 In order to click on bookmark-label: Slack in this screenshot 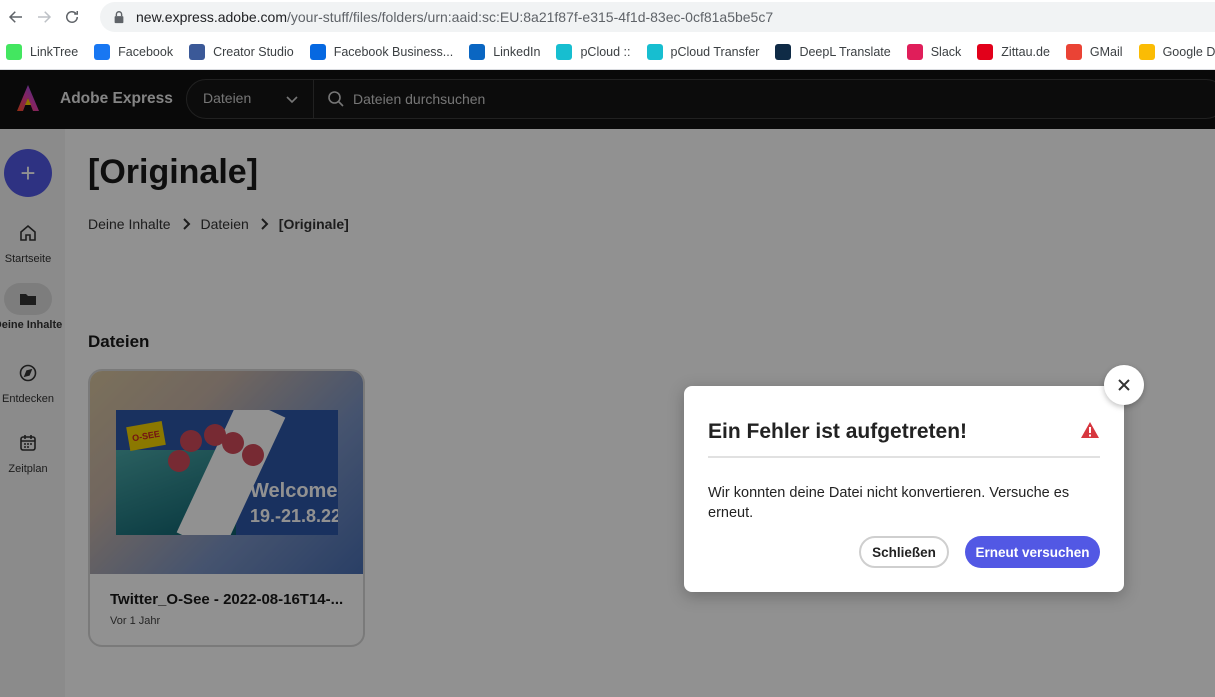, I will do `click(946, 51)`.